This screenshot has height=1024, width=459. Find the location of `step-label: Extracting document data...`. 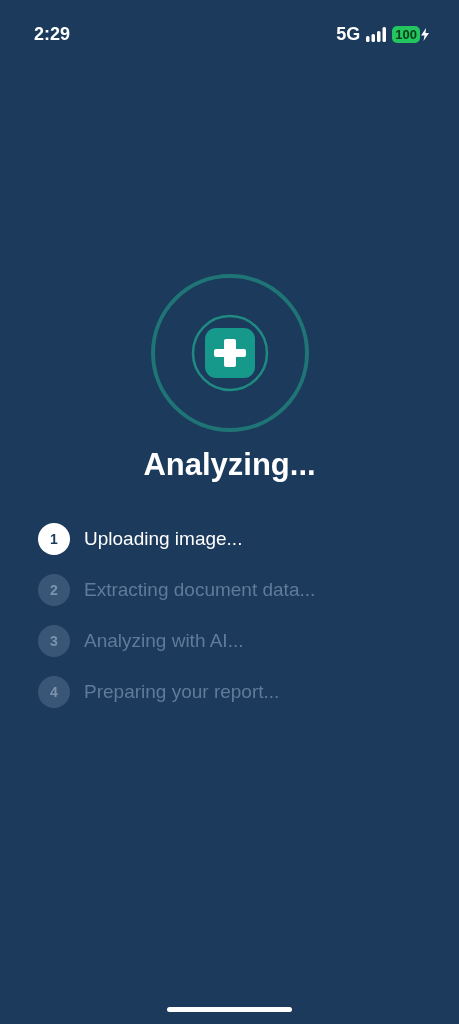

step-label: Extracting document data... is located at coordinates (200, 590).